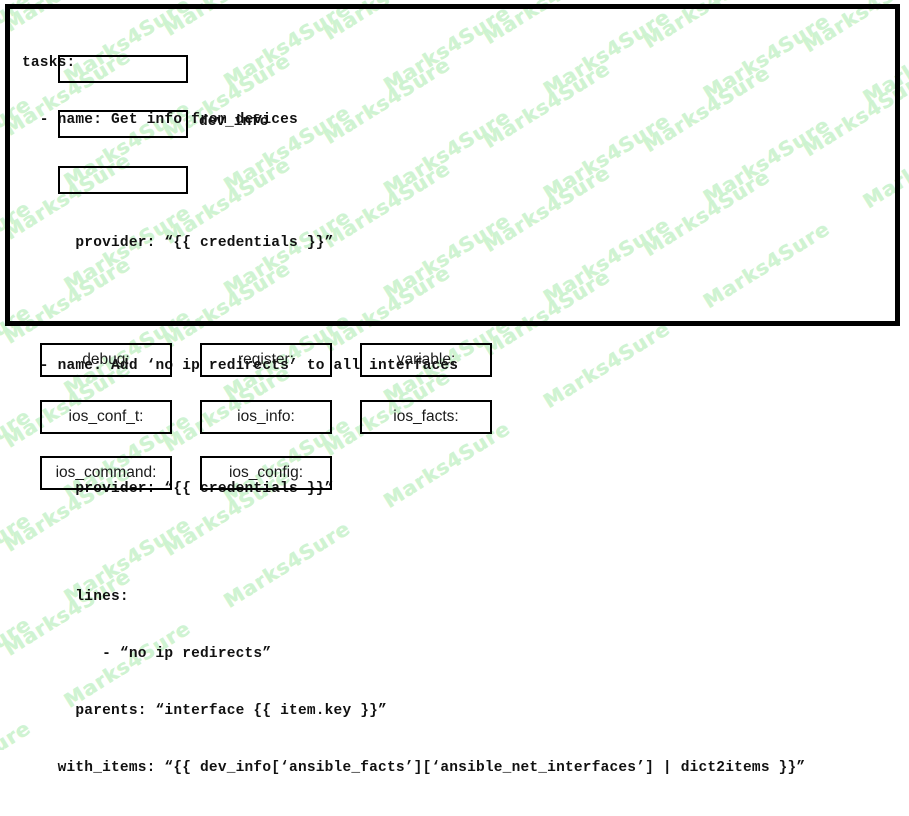 The image size is (909, 816). I want to click on code-line-lines-item: - “no ip redirects”, so click(147, 654).